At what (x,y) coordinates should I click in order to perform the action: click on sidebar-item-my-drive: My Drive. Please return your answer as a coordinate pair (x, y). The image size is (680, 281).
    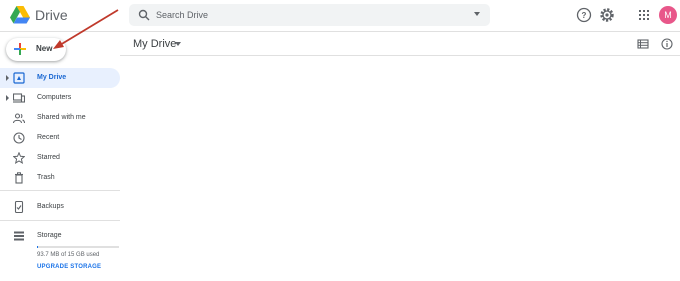
    Looking at the image, I should click on (60, 78).